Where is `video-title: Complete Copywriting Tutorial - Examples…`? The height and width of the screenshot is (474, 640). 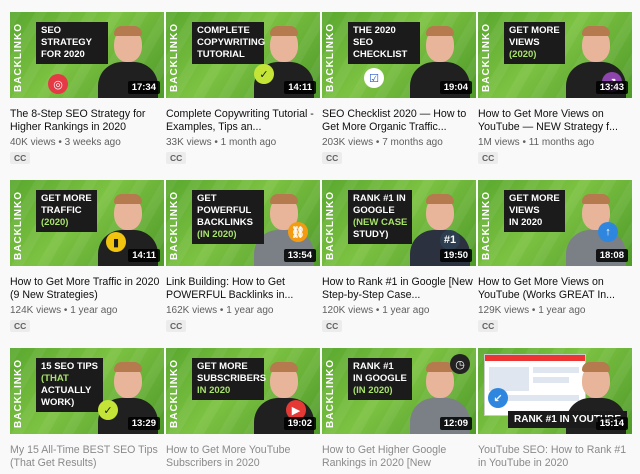 video-title: Complete Copywriting Tutorial - Examples… is located at coordinates (243, 121).